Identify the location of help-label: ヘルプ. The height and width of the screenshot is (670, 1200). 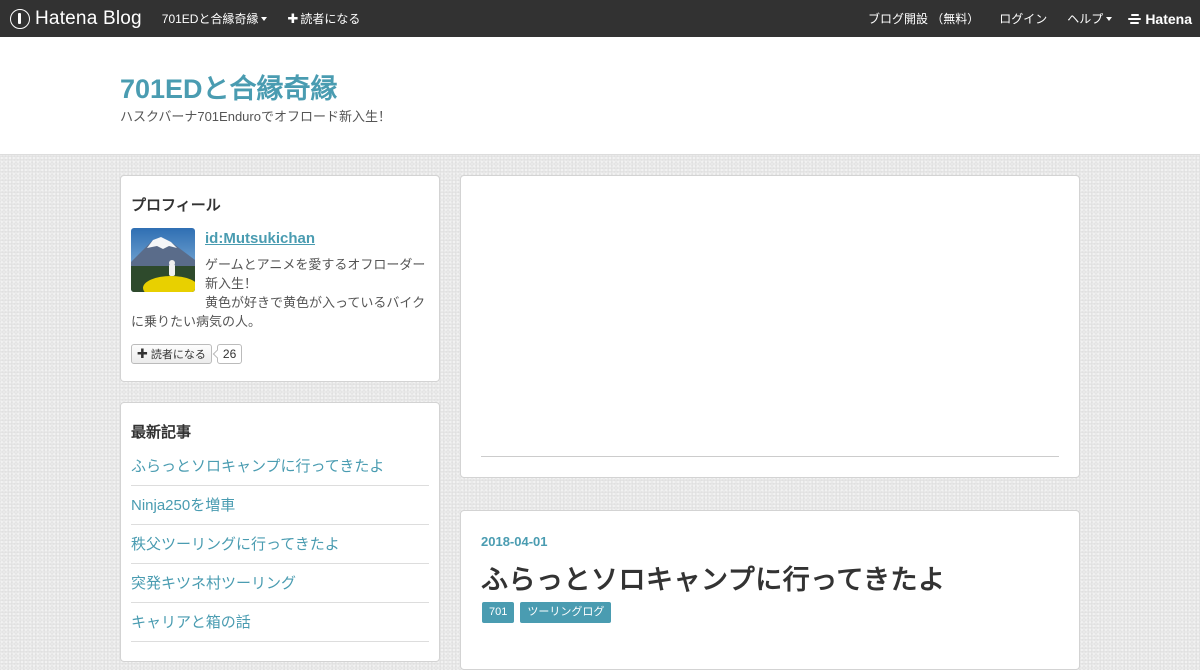
(1085, 19).